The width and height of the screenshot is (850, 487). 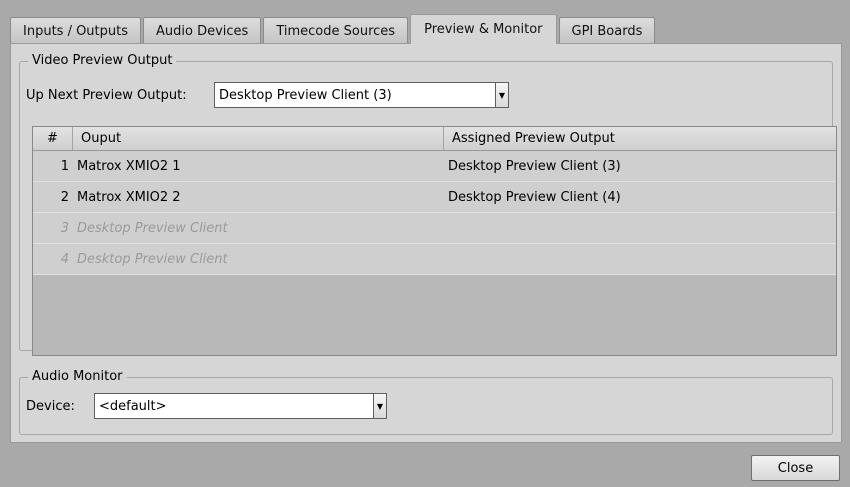 I want to click on audio-monitor-group: Audio Monitor Device: <default> ▼, so click(x=426, y=402).